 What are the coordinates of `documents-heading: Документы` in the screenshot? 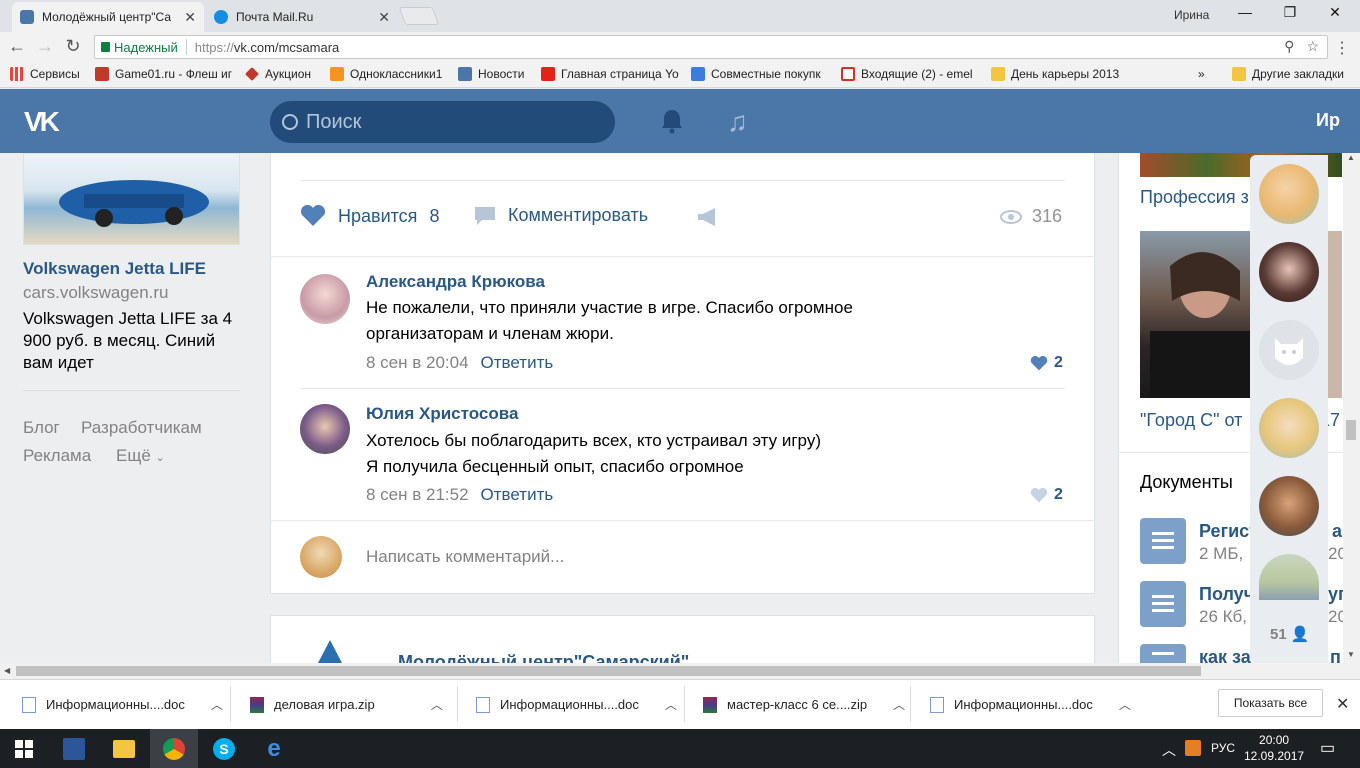 It's located at (1186, 482).